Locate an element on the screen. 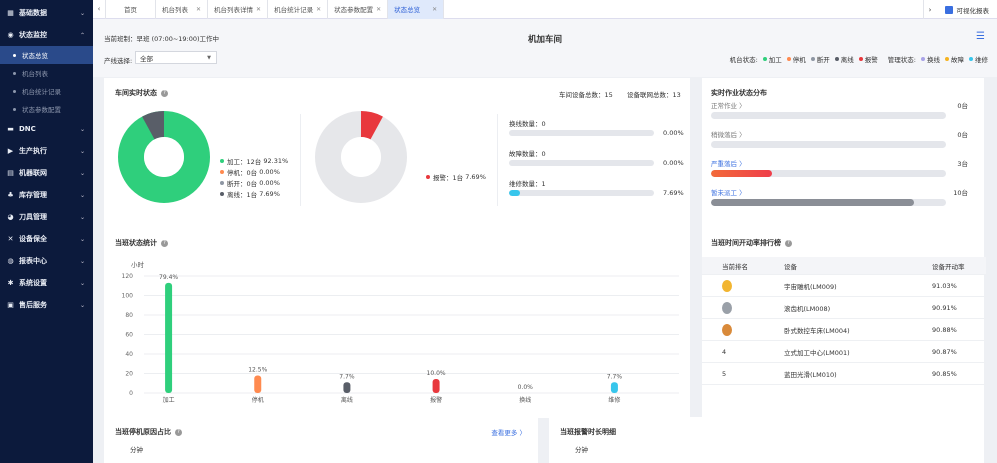 This screenshot has height=463, width=997. y-axis-unit: 小时 is located at coordinates (138, 264).